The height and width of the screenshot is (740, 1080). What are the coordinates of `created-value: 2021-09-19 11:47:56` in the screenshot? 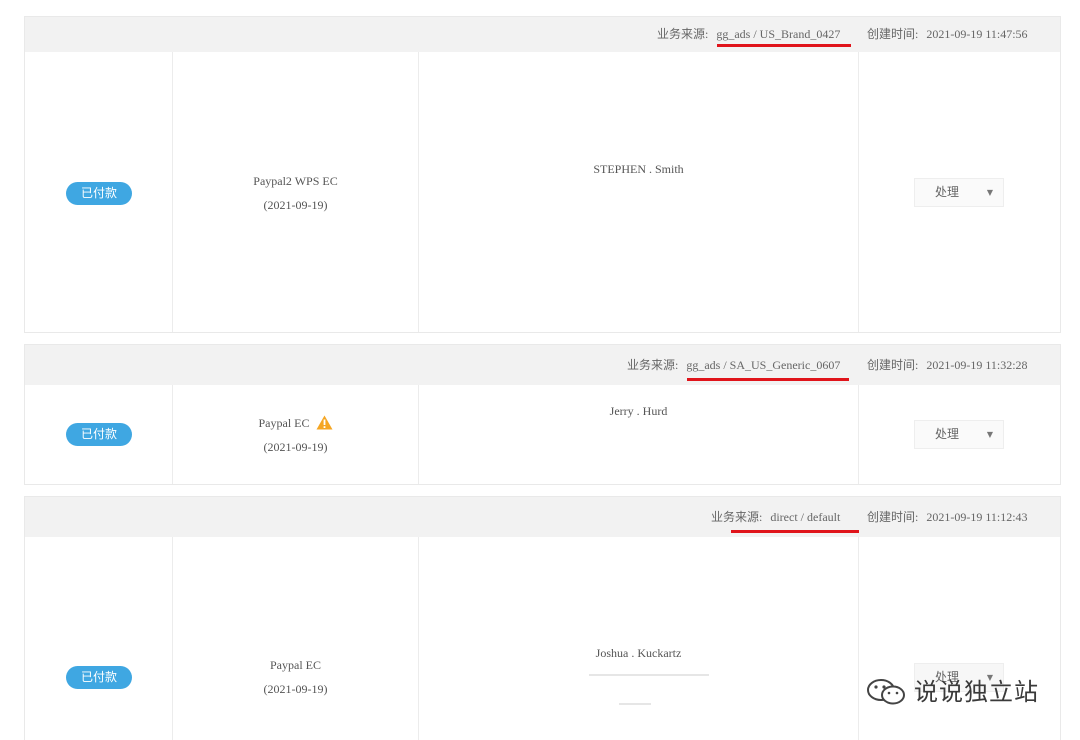 It's located at (977, 34).